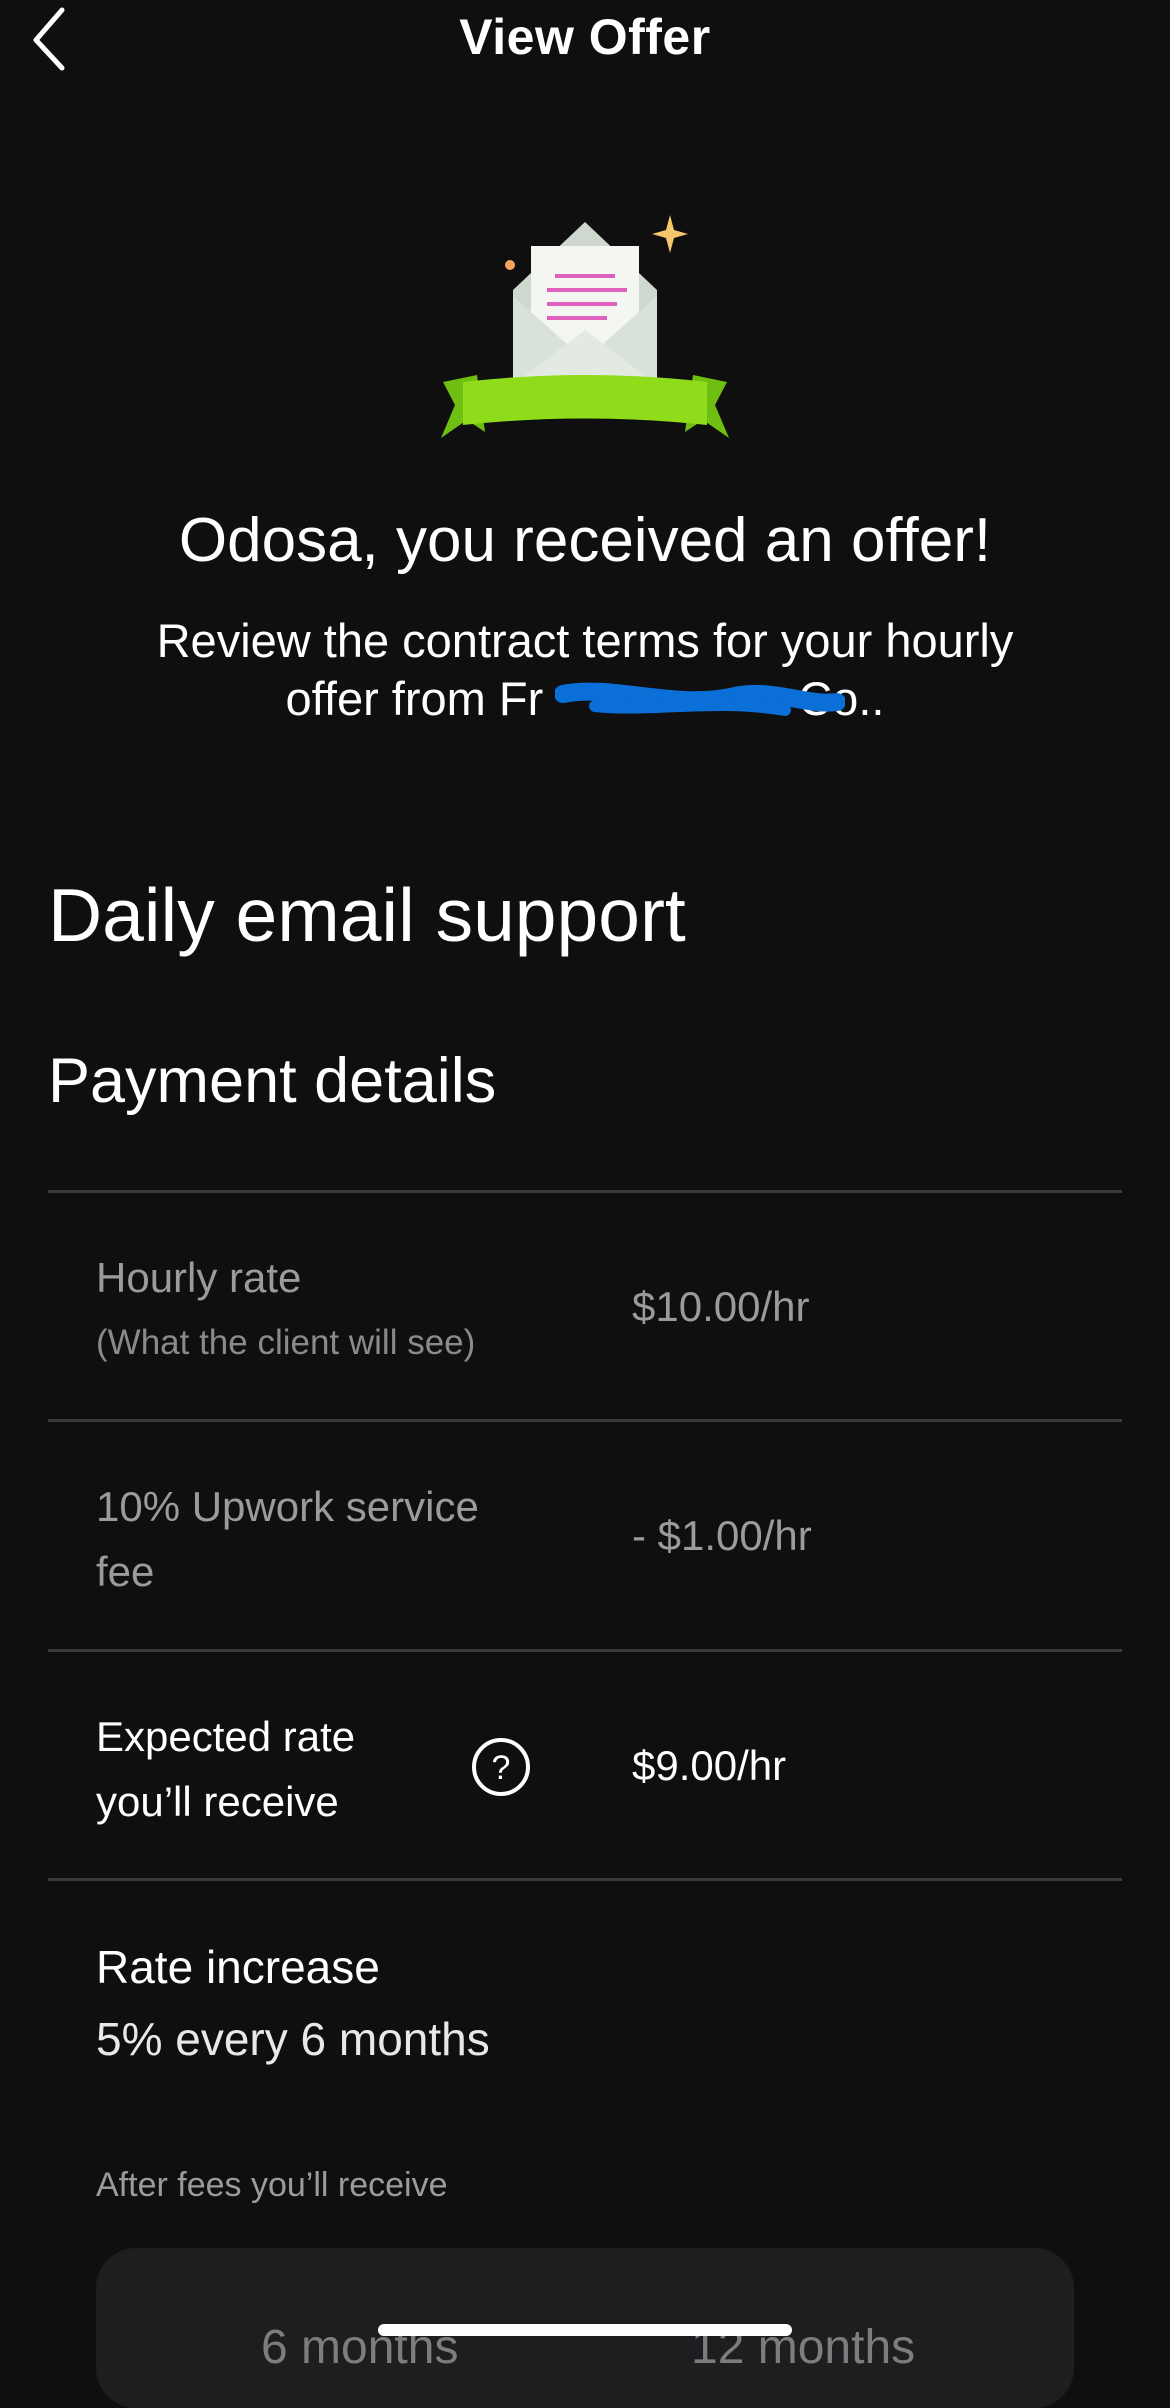  Describe the element at coordinates (585, 1535) in the screenshot. I see `service-fee-row: 10% Upwork service fee - $1.00/hr` at that location.